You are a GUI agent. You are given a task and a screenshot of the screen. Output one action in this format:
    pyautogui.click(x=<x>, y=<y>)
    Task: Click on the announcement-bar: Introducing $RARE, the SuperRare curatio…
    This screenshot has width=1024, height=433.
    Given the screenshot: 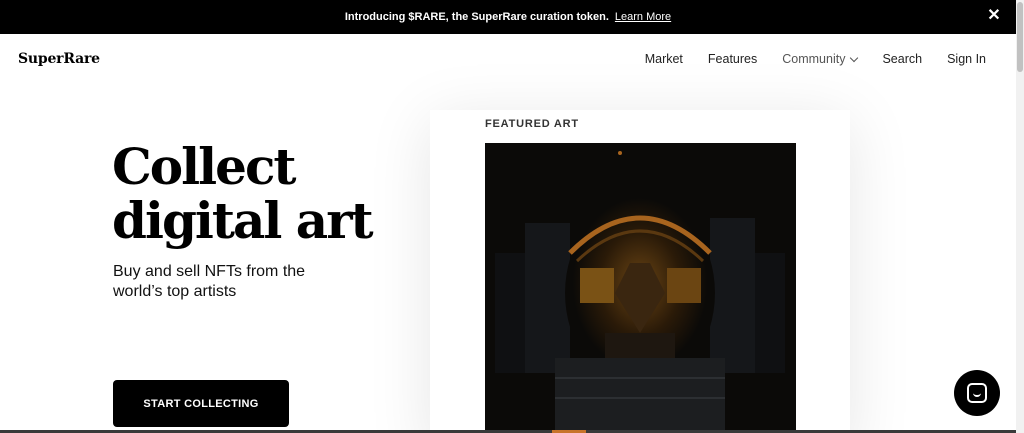 What is the action you would take?
    pyautogui.click(x=508, y=17)
    